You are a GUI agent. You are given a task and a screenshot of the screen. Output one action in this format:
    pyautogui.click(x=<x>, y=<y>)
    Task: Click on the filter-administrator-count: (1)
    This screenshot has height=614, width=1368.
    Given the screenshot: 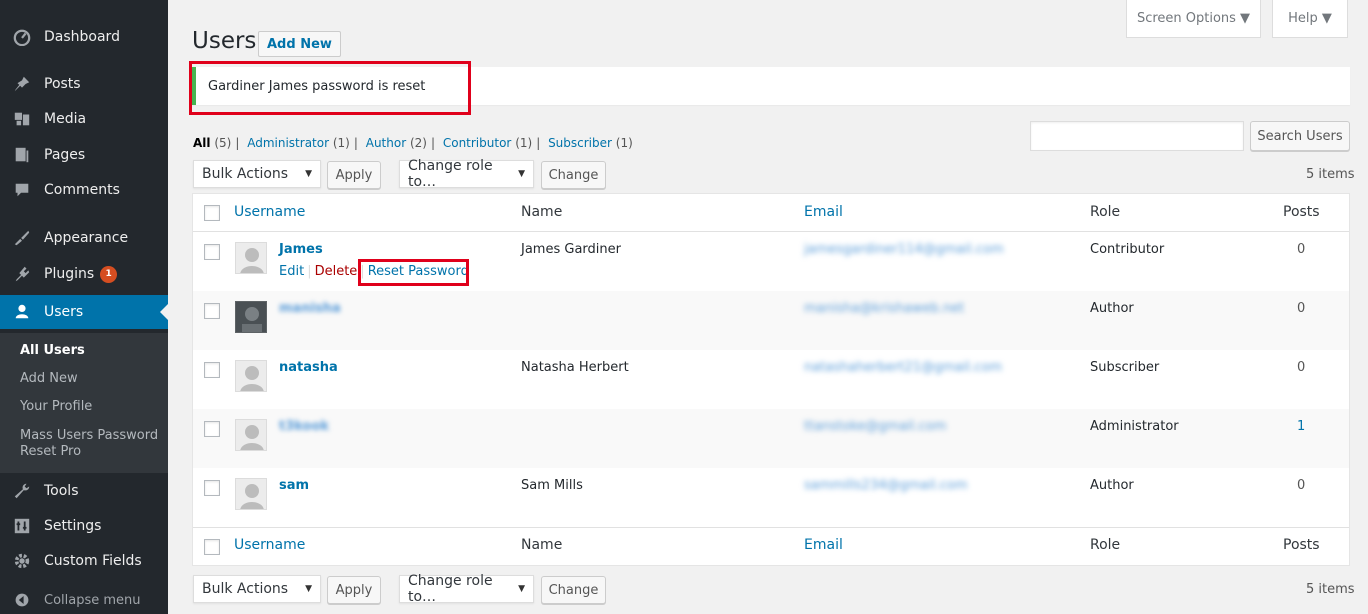 What is the action you would take?
    pyautogui.click(x=341, y=143)
    